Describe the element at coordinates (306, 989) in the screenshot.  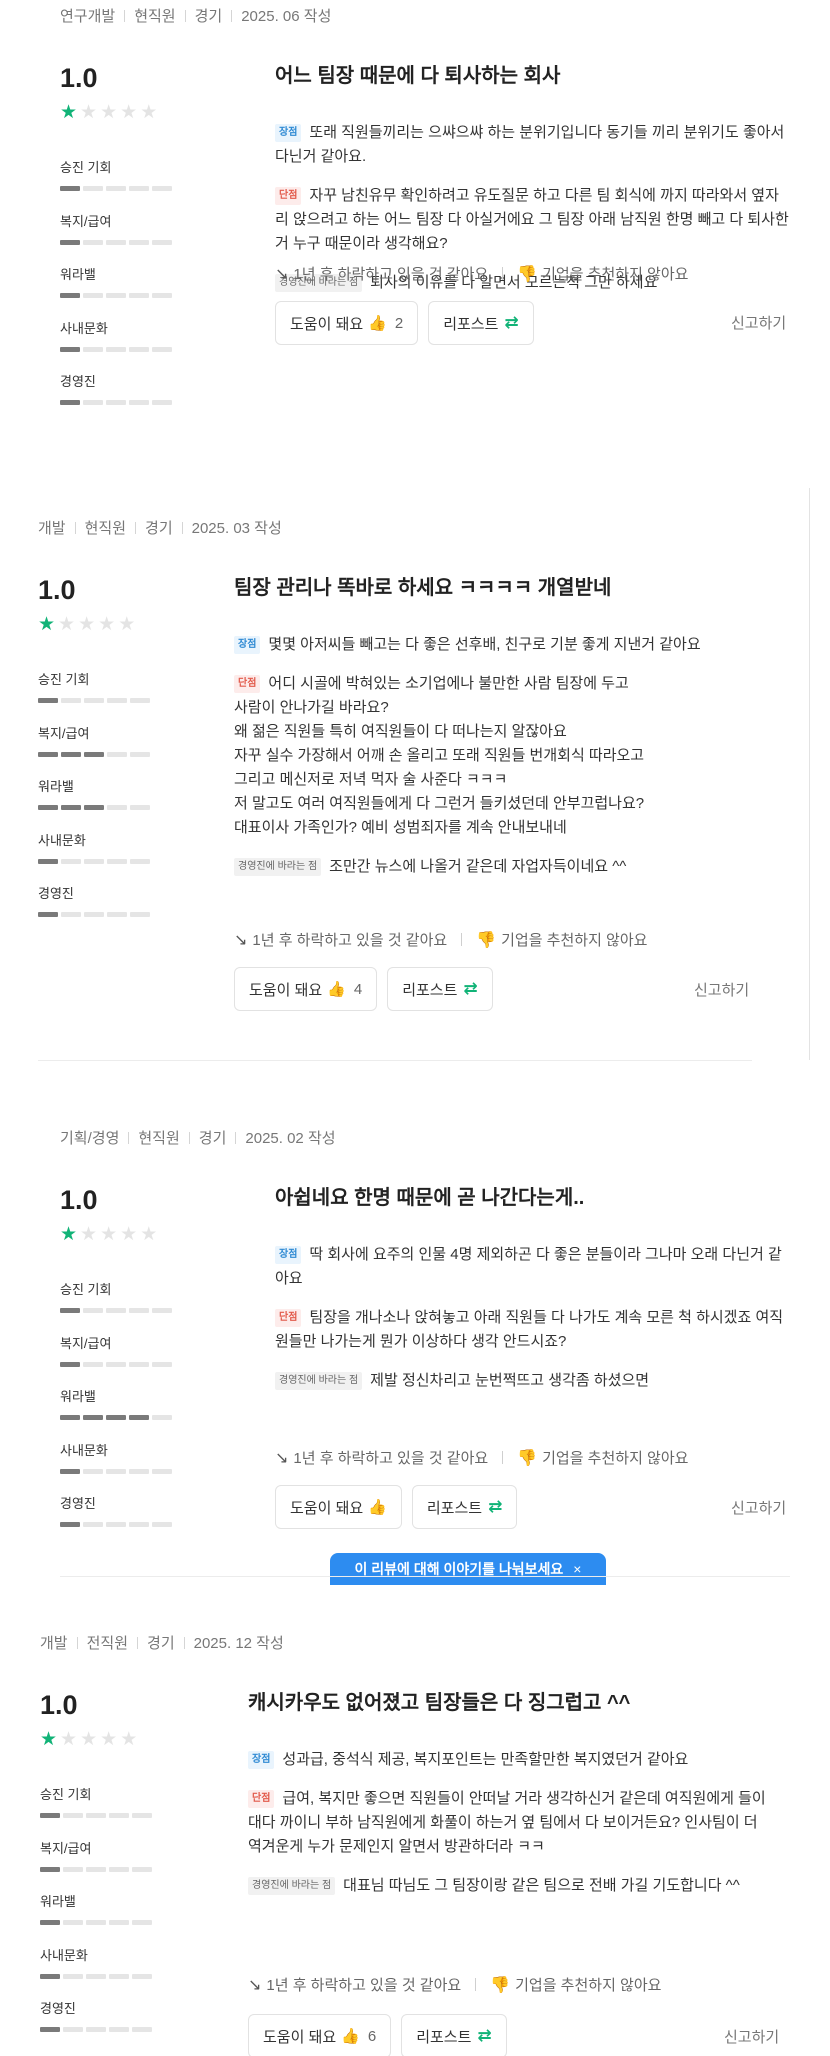
I see `helpful-button: 도움이 돼요 👍 4` at that location.